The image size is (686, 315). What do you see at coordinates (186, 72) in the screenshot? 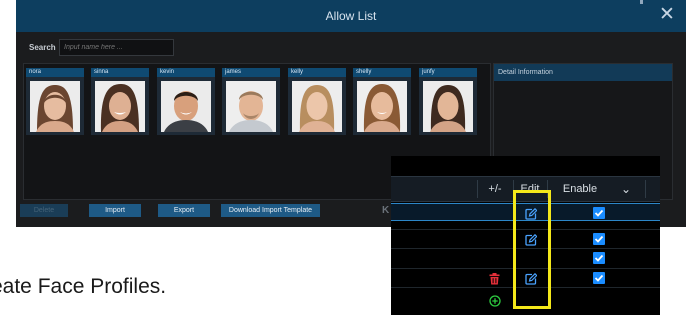
I see `face-card-name: kevin` at bounding box center [186, 72].